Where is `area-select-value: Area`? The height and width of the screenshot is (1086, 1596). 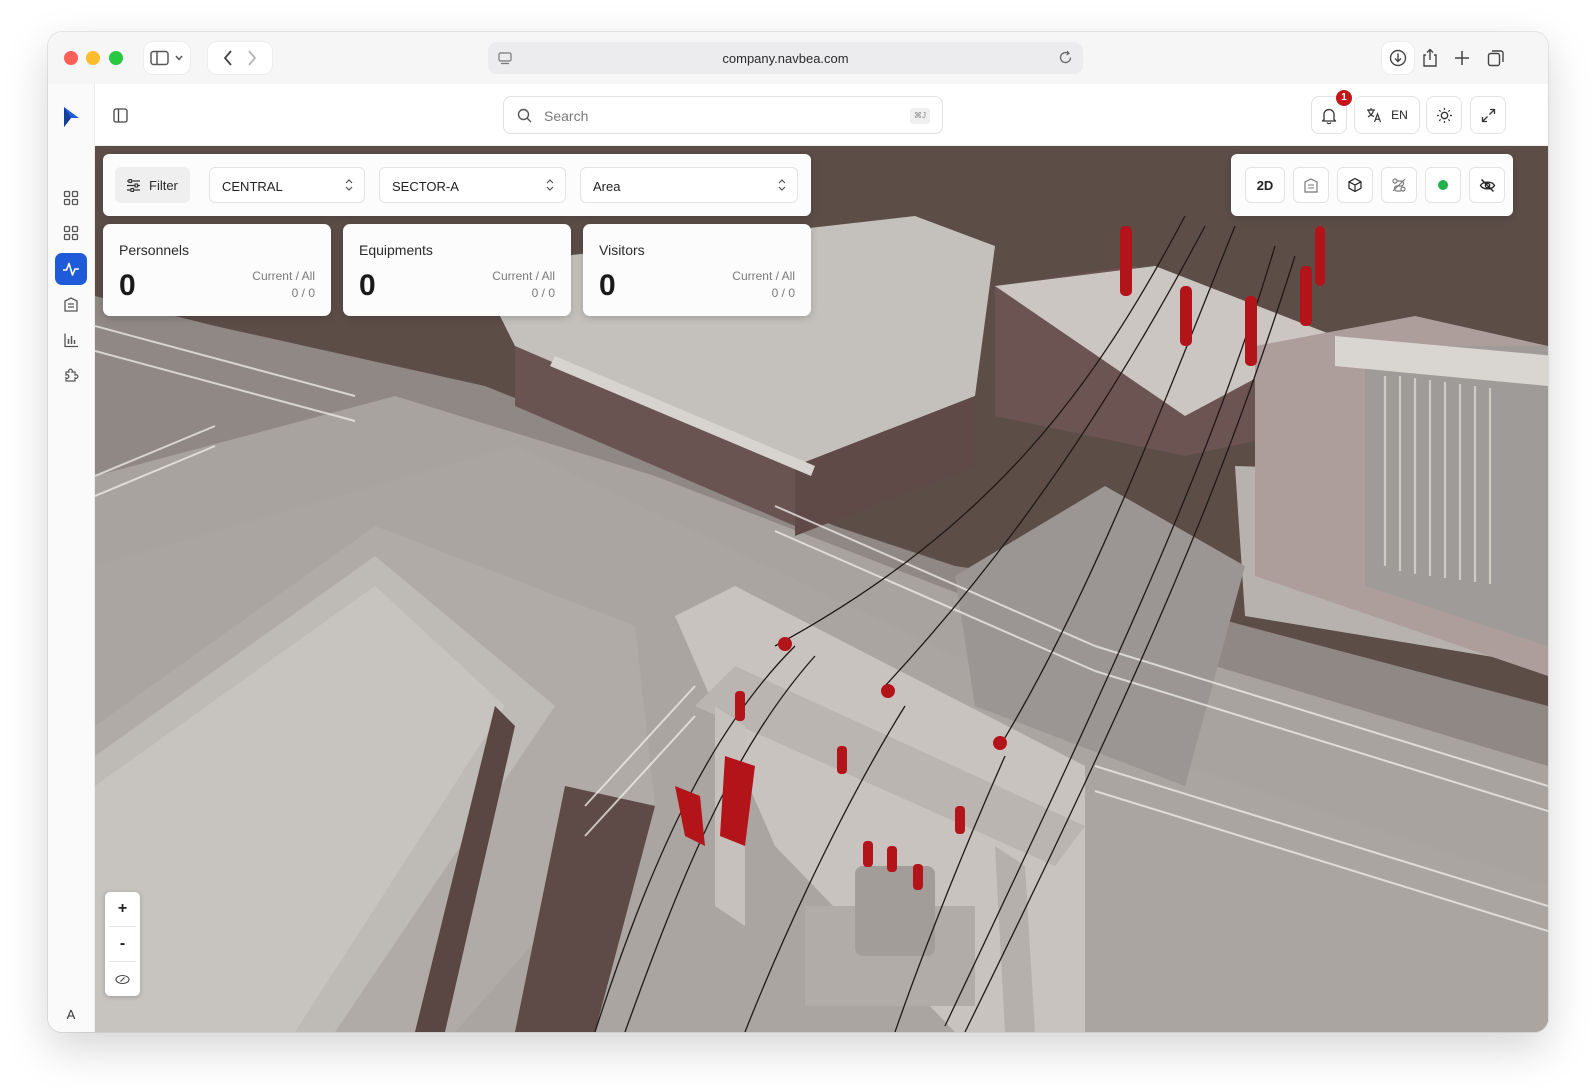 area-select-value: Area is located at coordinates (607, 186).